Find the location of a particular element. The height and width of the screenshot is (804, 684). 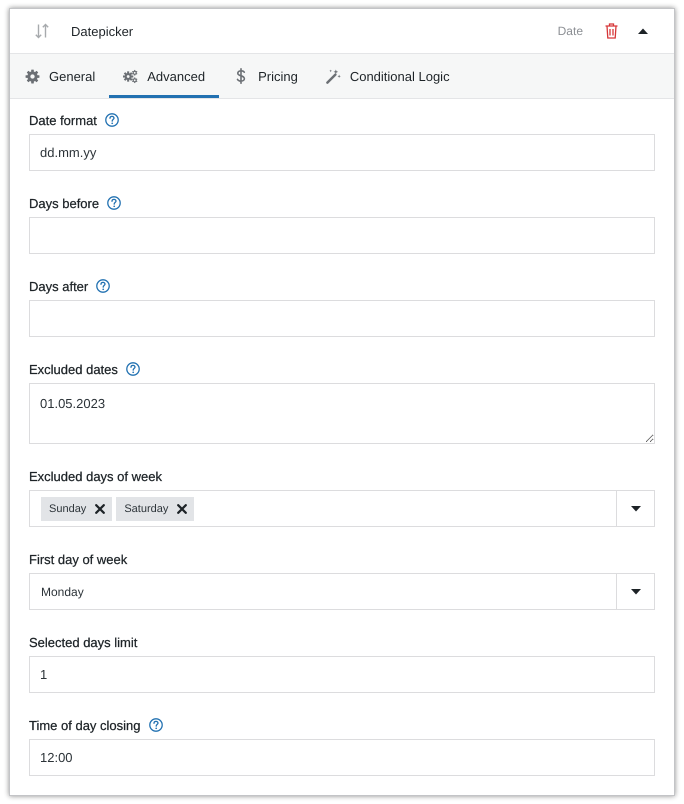

multiselect-field: Sunday Saturday is located at coordinates (342, 508).